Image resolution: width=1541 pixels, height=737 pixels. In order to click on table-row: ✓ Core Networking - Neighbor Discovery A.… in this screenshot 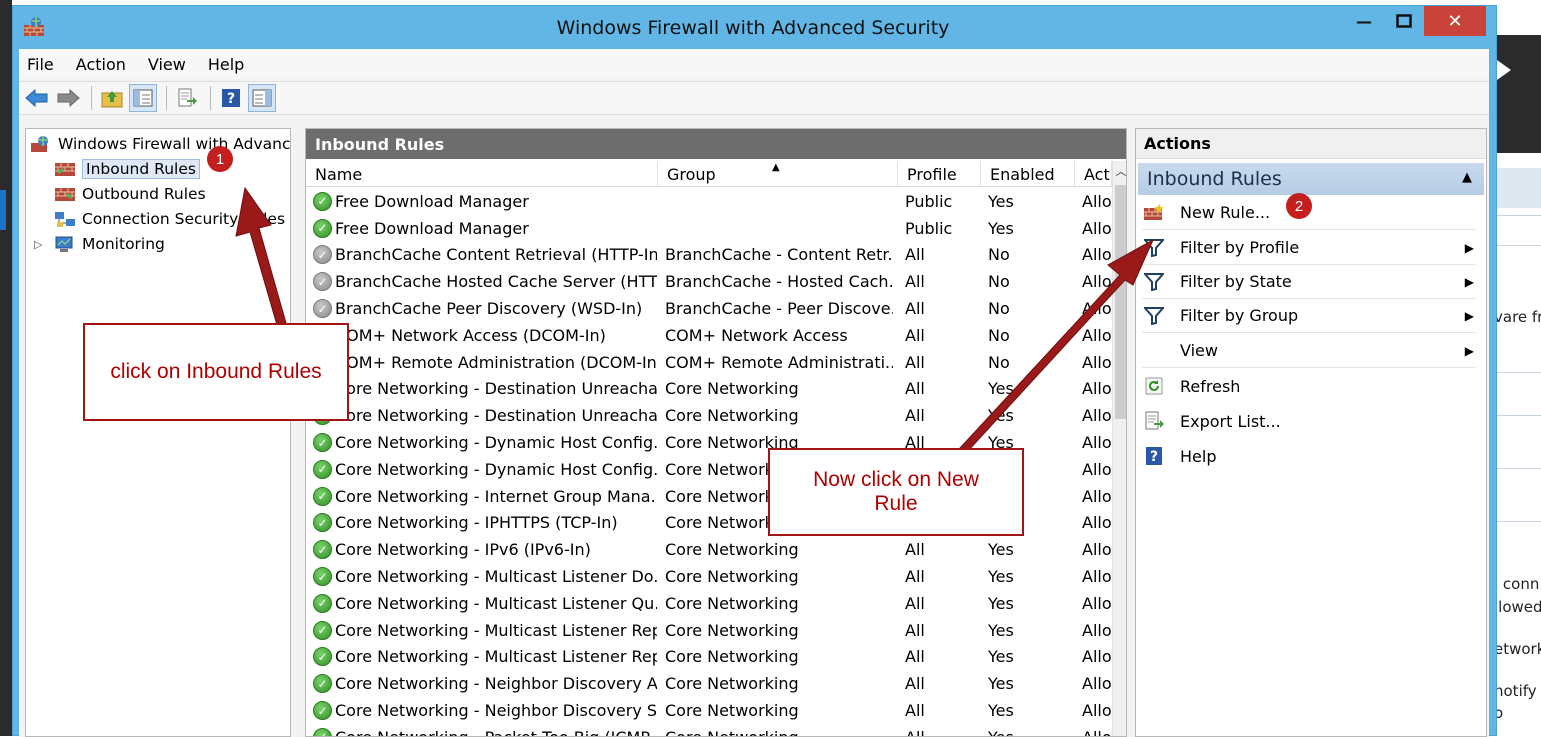, I will do `click(709, 683)`.